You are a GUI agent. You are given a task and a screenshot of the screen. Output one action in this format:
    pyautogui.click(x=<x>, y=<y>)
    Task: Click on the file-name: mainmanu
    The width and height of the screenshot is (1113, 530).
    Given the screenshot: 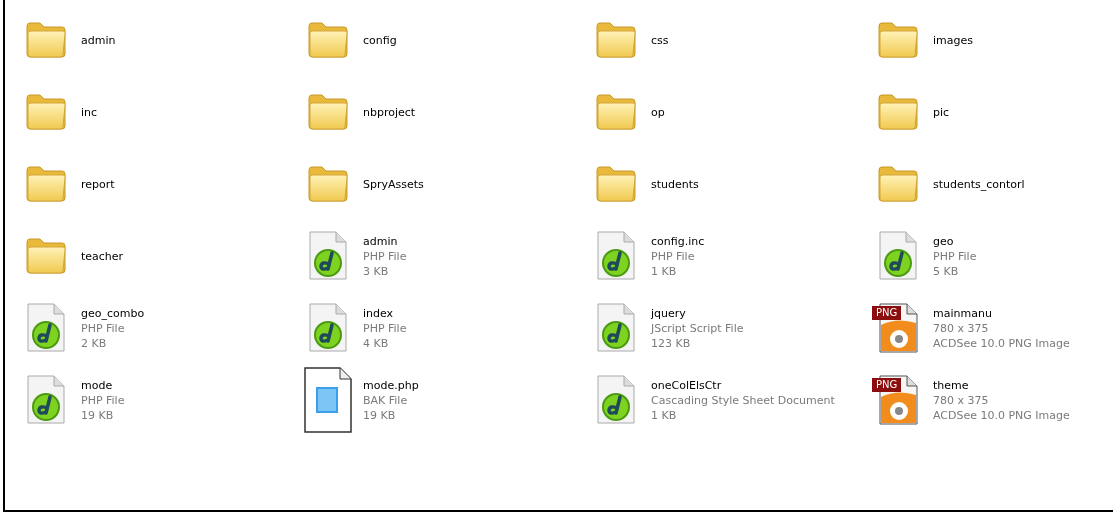 What is the action you would take?
    pyautogui.click(x=962, y=313)
    